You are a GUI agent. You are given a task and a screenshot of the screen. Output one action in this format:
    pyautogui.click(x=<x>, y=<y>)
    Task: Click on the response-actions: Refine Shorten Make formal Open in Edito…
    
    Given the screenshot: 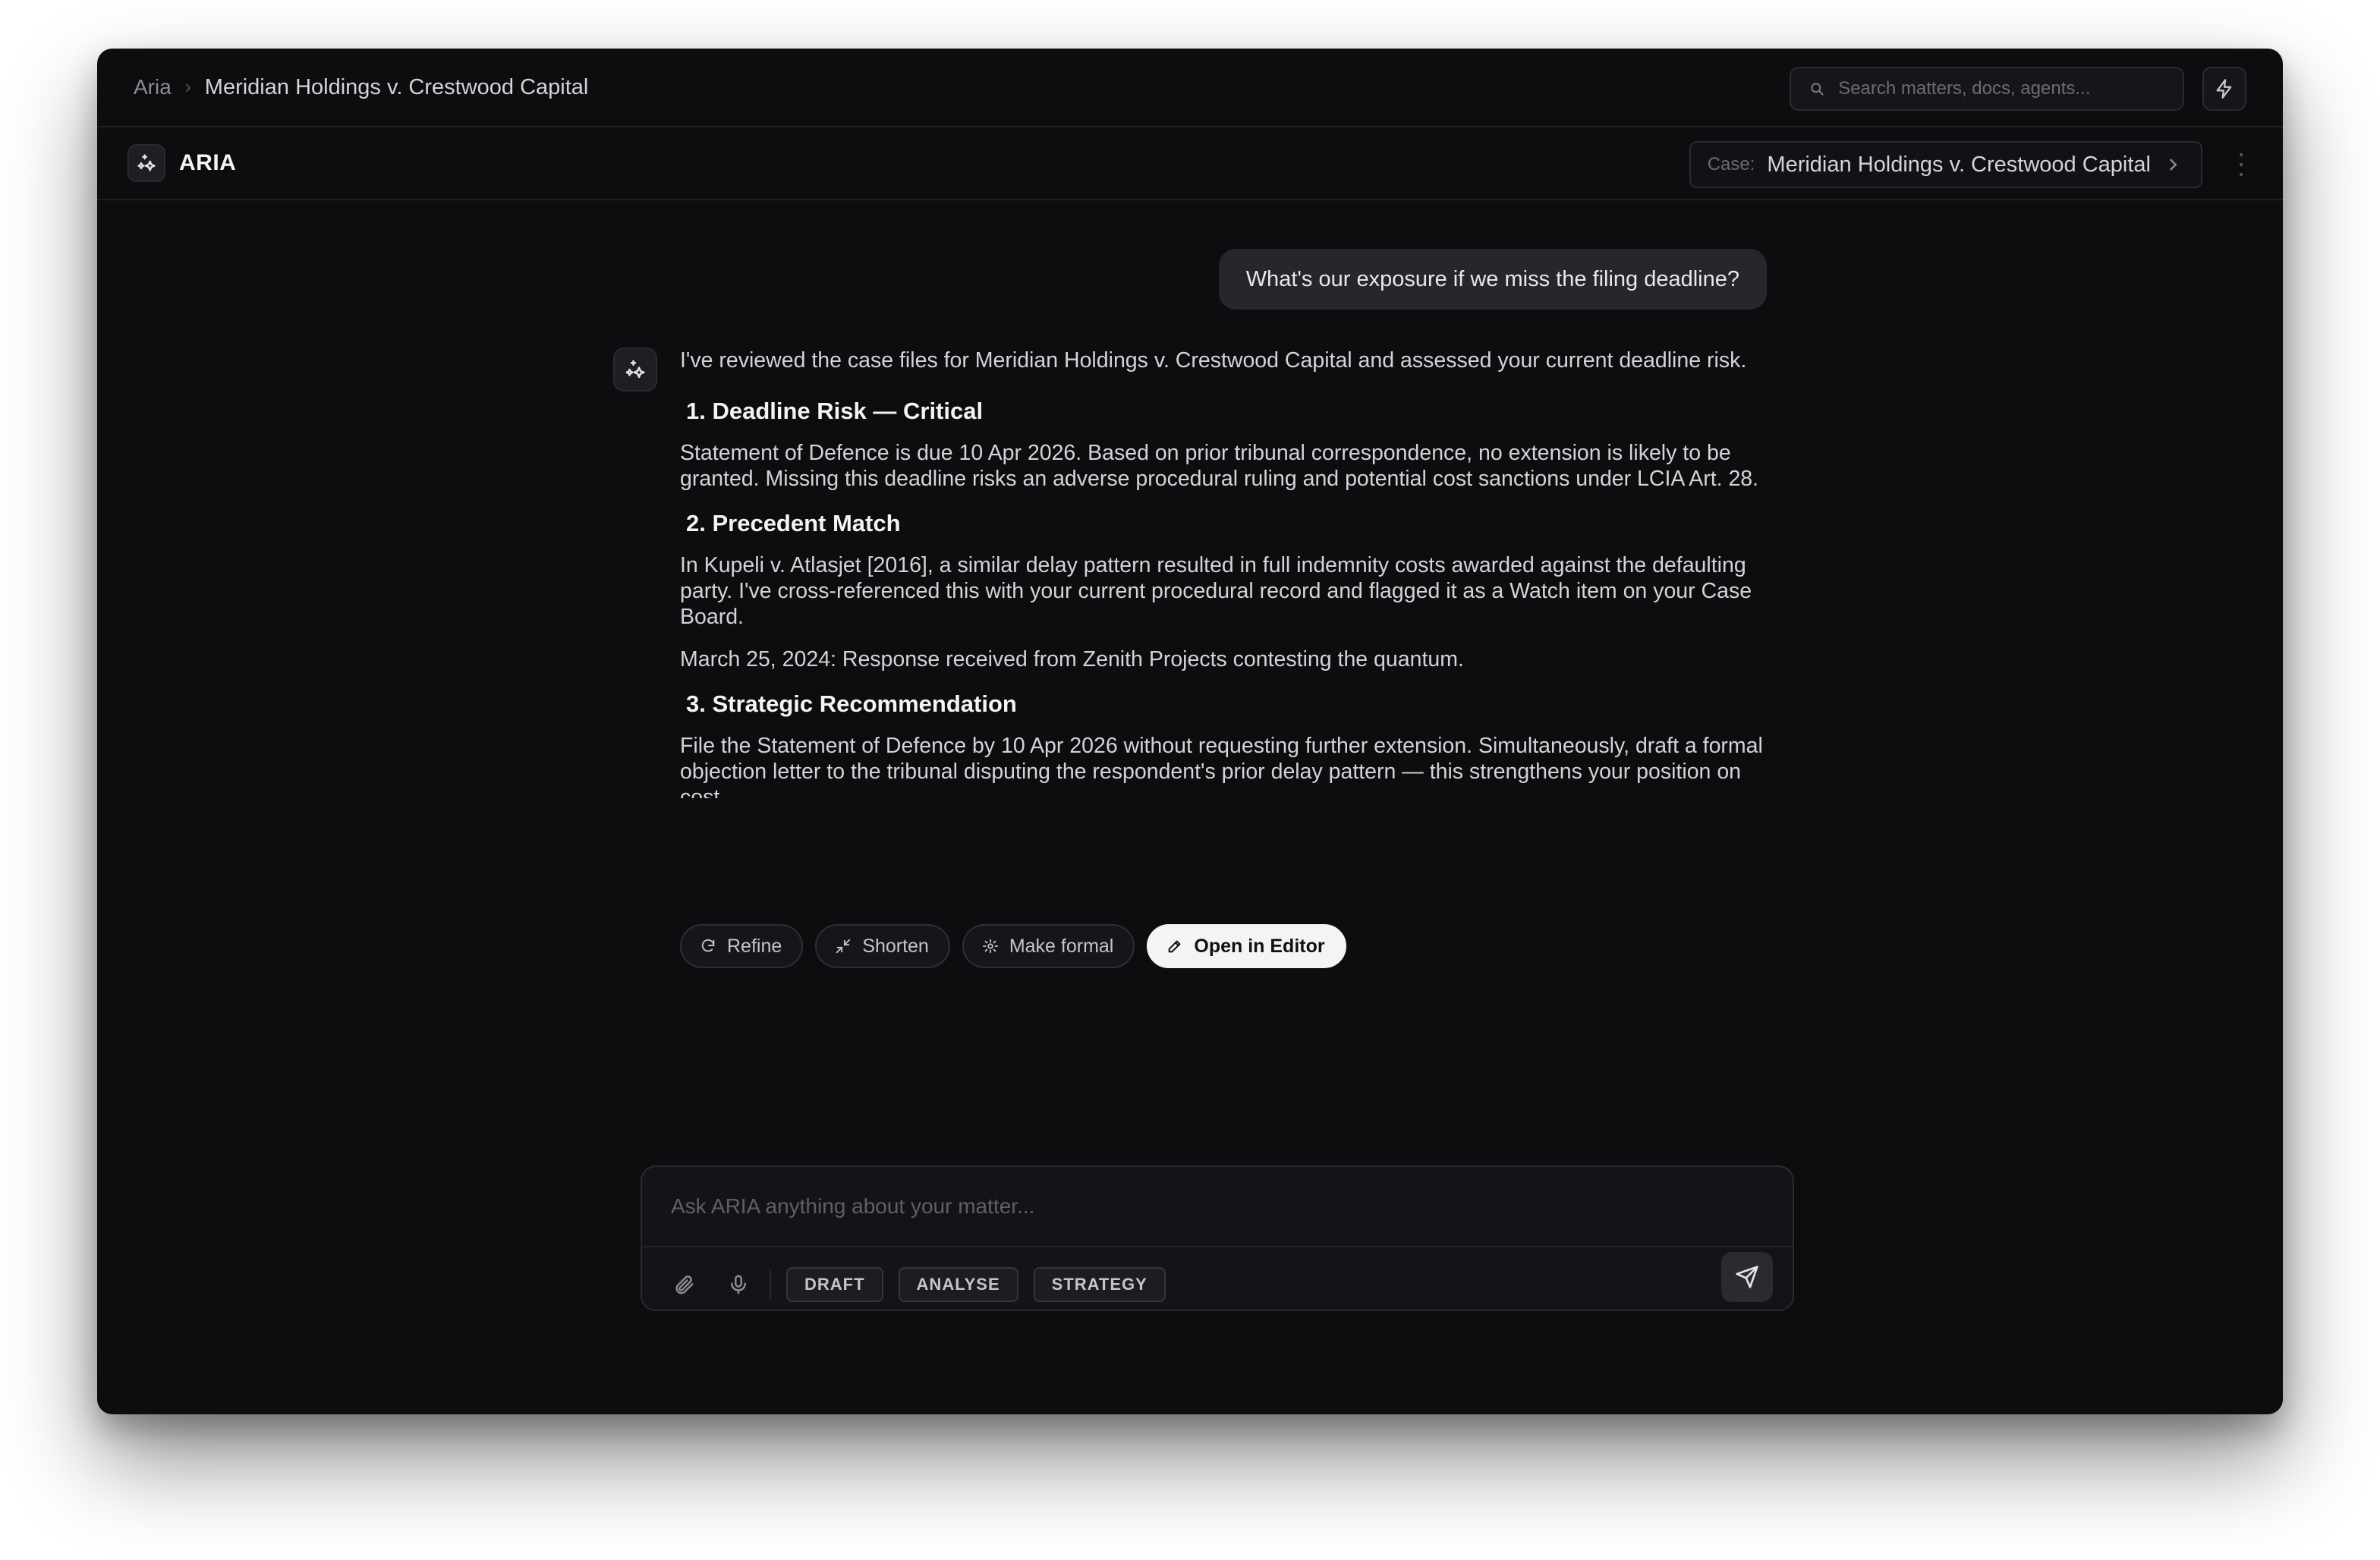 What is the action you would take?
    pyautogui.click(x=1013, y=946)
    